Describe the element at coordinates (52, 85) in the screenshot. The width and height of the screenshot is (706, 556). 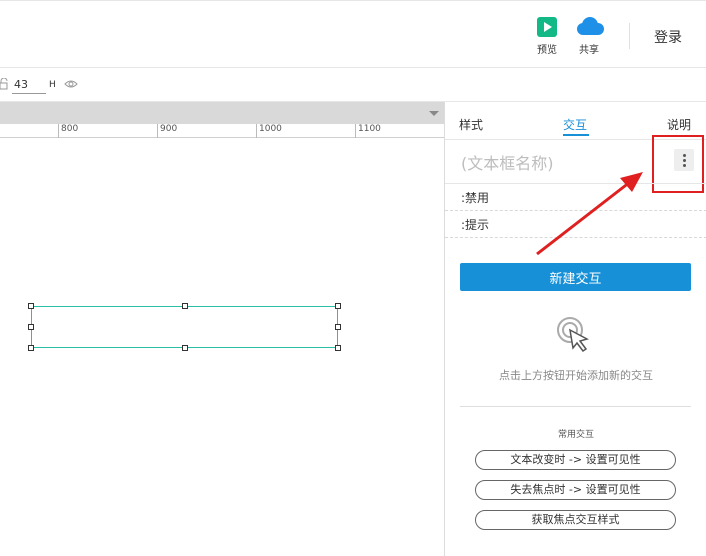
I see `height-unit-label: H` at that location.